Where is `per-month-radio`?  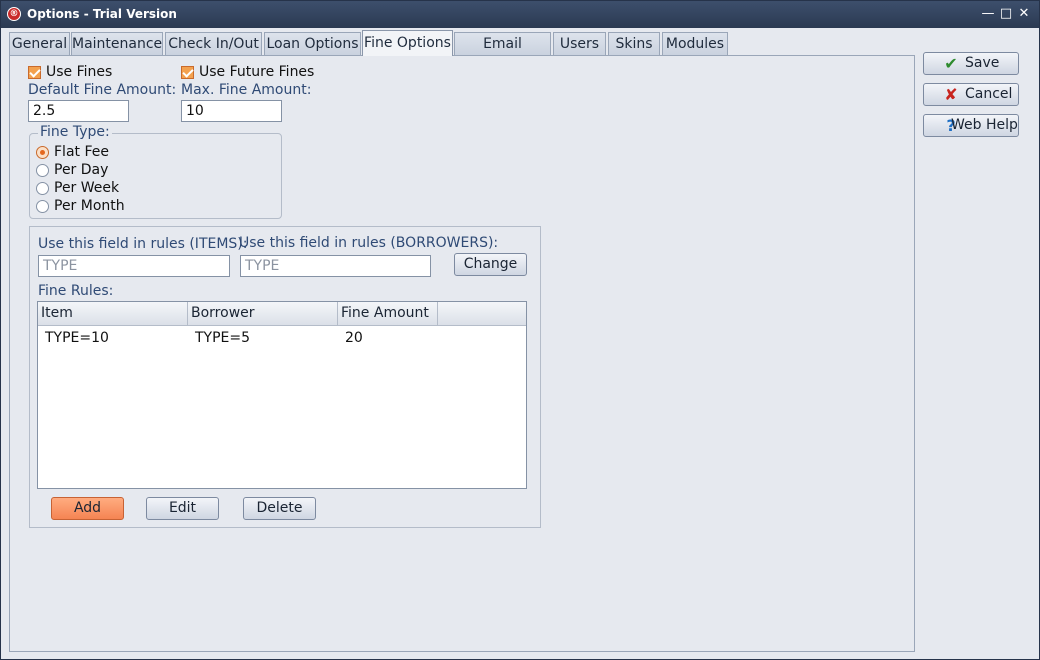
per-month-radio is located at coordinates (42, 206).